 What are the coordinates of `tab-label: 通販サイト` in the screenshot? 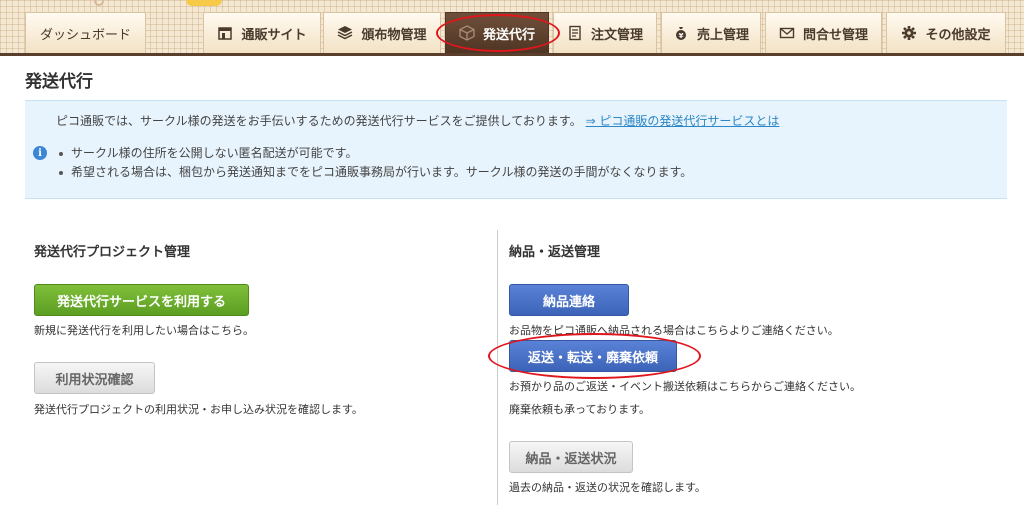 It's located at (274, 35).